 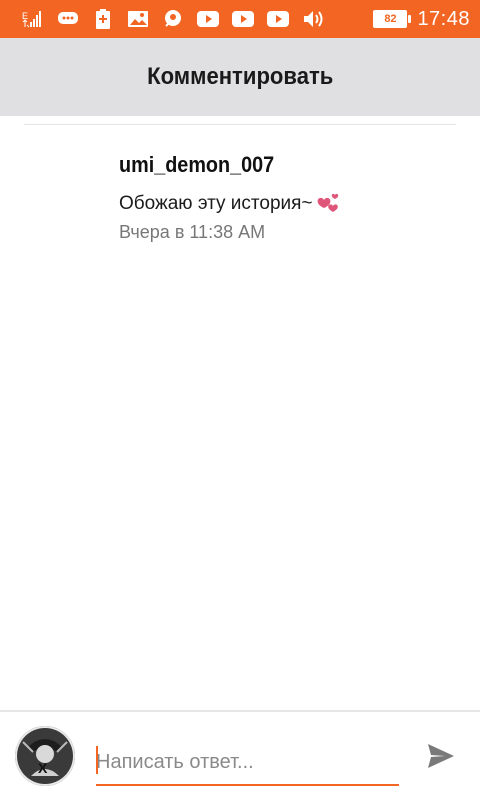 What do you see at coordinates (68, 19) in the screenshot?
I see `chat-icon` at bounding box center [68, 19].